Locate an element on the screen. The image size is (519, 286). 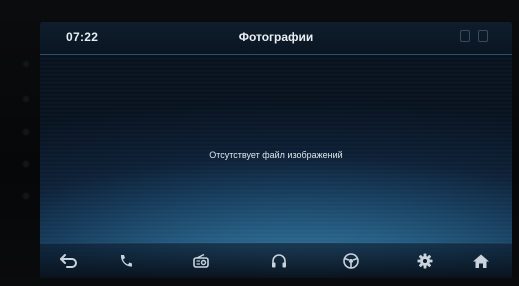
bottom-nav-bar is located at coordinates (276, 260).